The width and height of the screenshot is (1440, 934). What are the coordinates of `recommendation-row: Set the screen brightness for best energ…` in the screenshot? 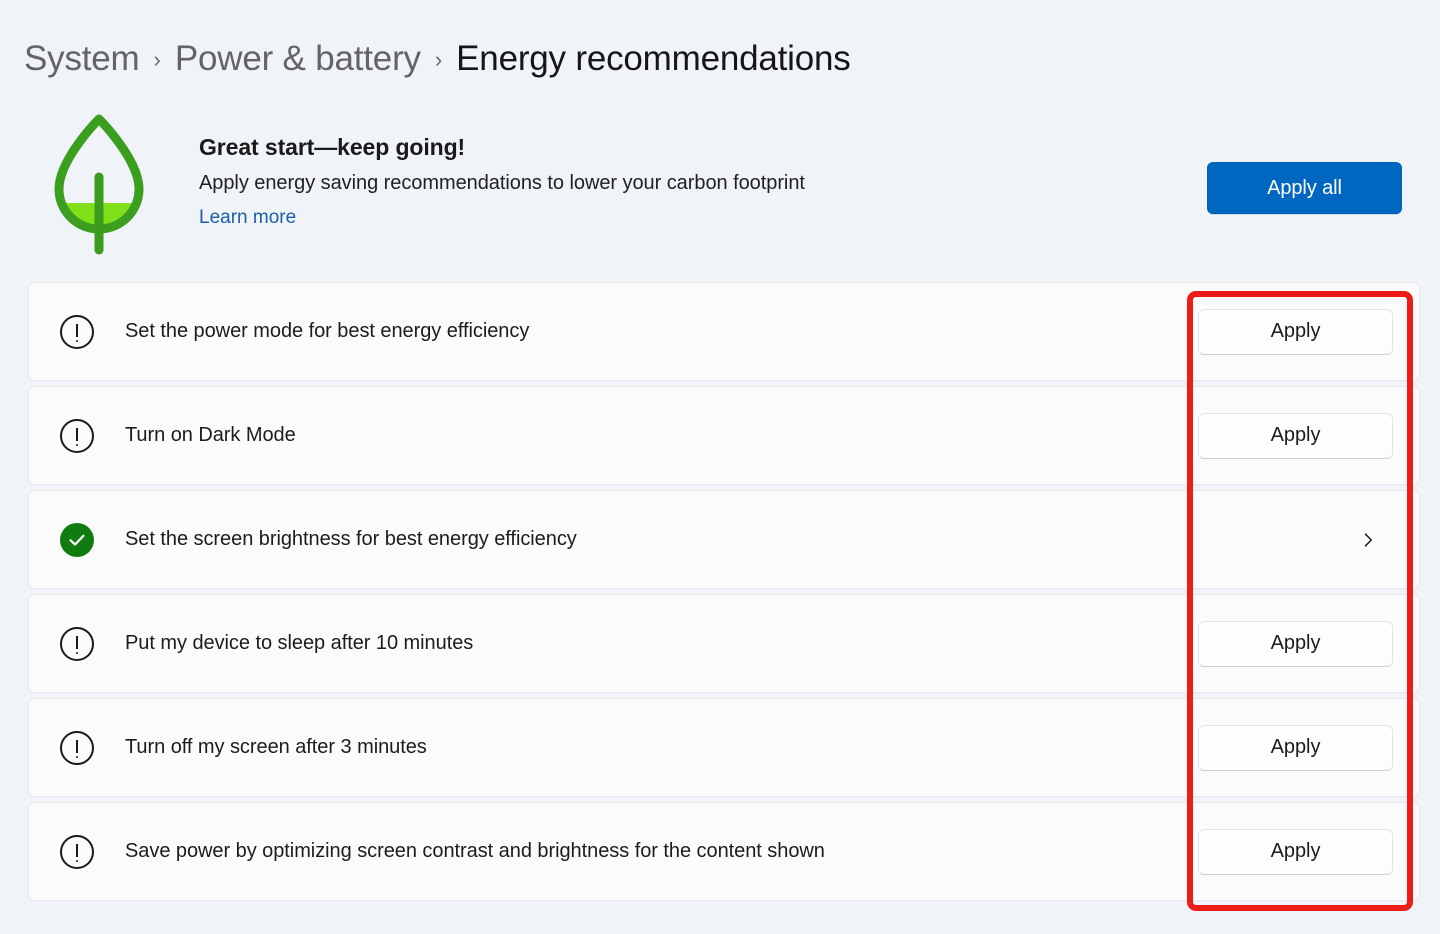 It's located at (724, 539).